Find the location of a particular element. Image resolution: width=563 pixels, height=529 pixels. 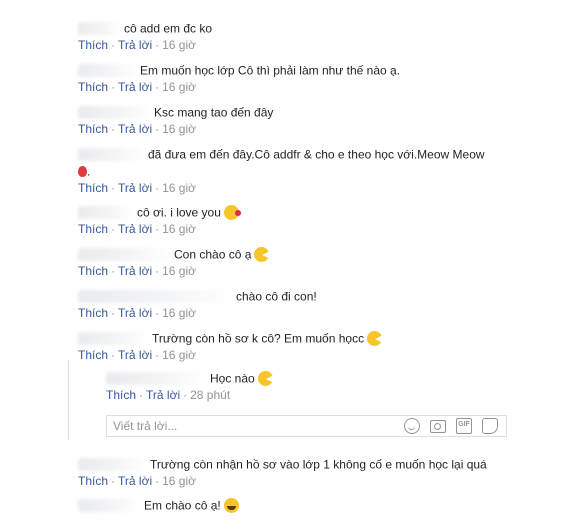

comment-text: cô ơi. i love you is located at coordinates (179, 212).